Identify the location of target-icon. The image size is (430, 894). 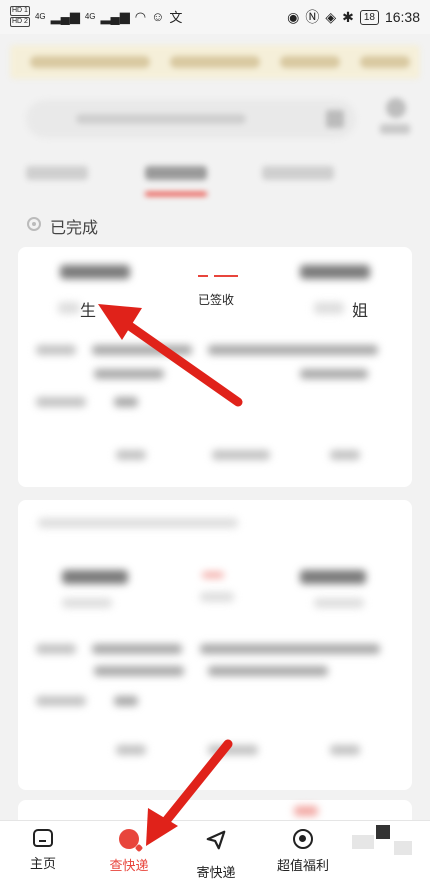
(303, 839).